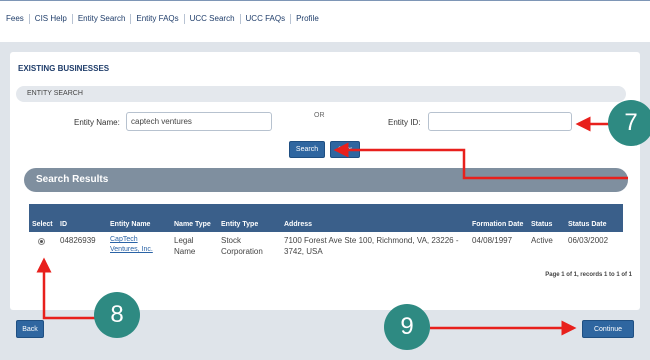 This screenshot has width=650, height=360. What do you see at coordinates (629, 123) in the screenshot?
I see `callout-step-7: 7` at bounding box center [629, 123].